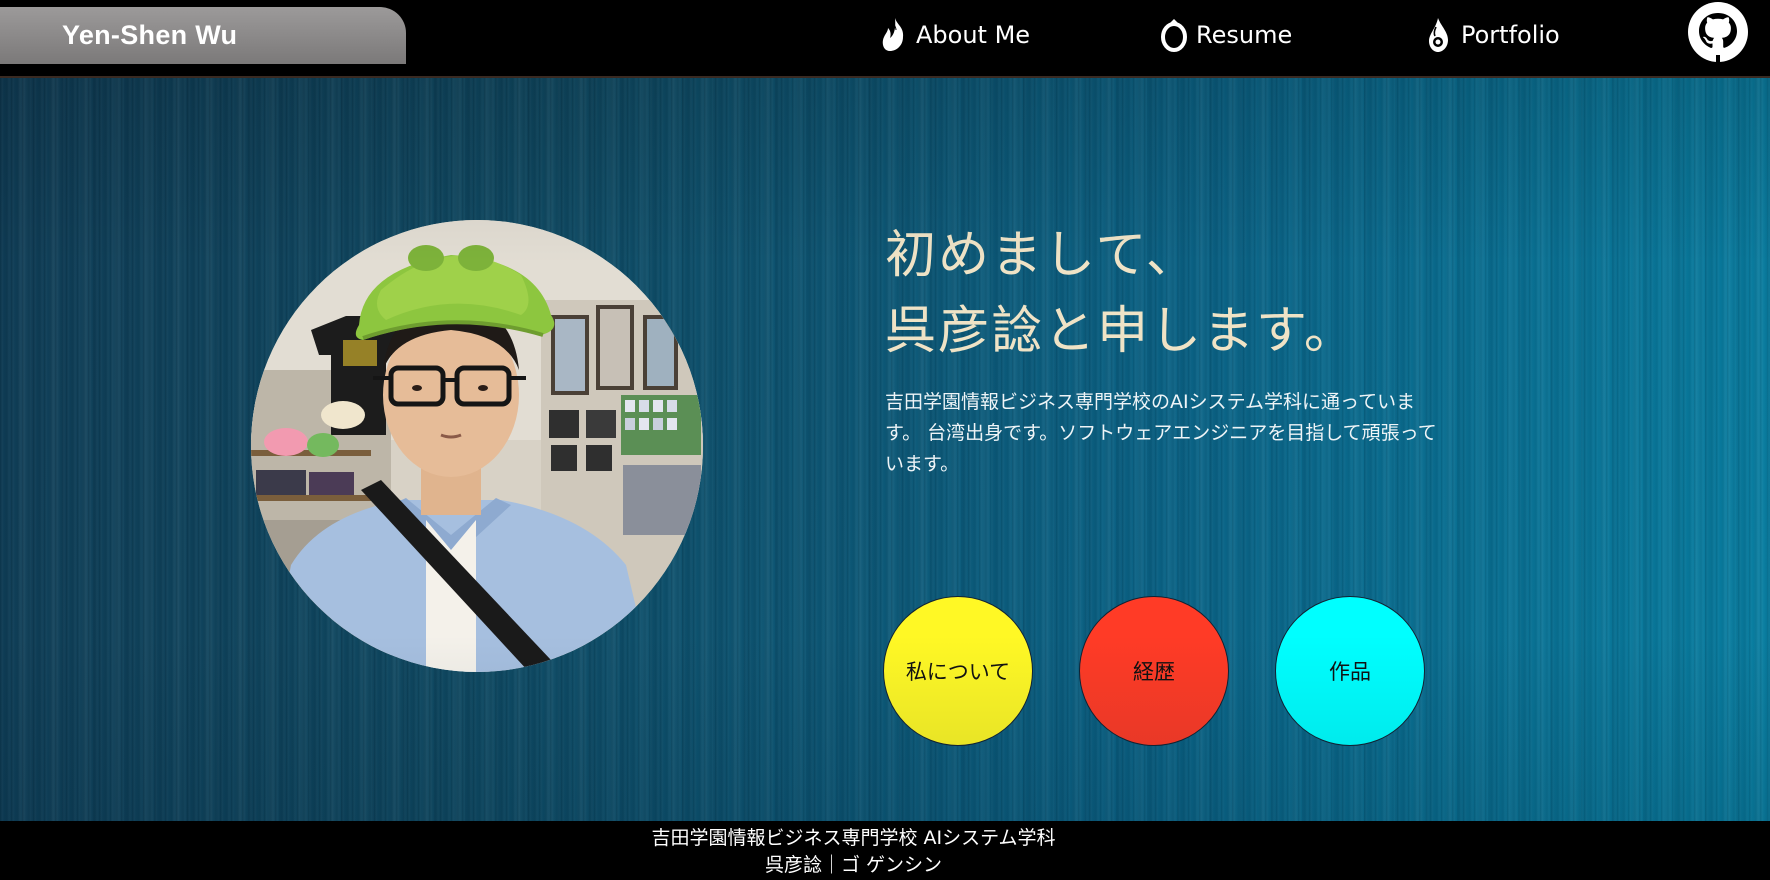 The image size is (1770, 880). I want to click on top-navigation-bar: Yen-Shen Wu About Me Resume Portfolio, so click(885, 39).